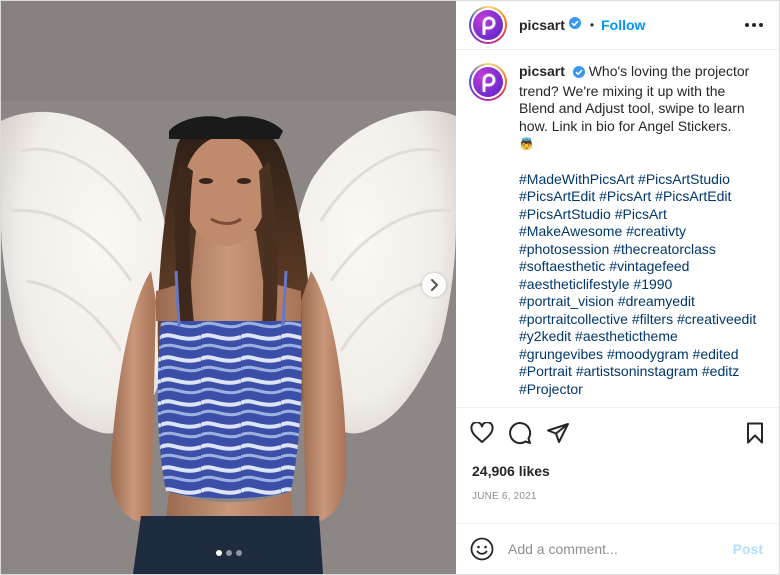  I want to click on hashtag-link: #moodygram, so click(648, 354).